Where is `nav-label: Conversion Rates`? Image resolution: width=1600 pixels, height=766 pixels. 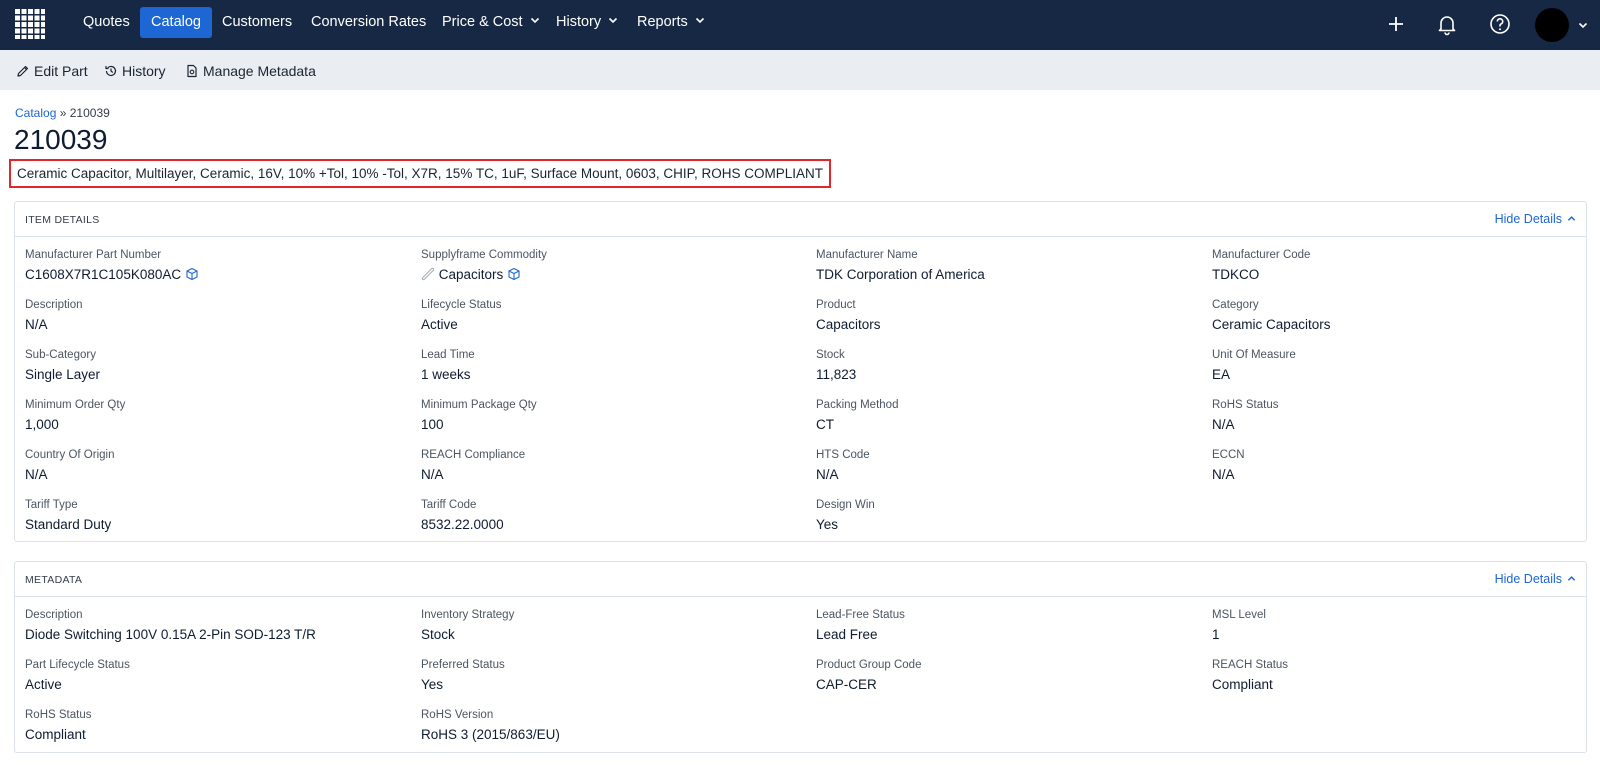 nav-label: Conversion Rates is located at coordinates (369, 22).